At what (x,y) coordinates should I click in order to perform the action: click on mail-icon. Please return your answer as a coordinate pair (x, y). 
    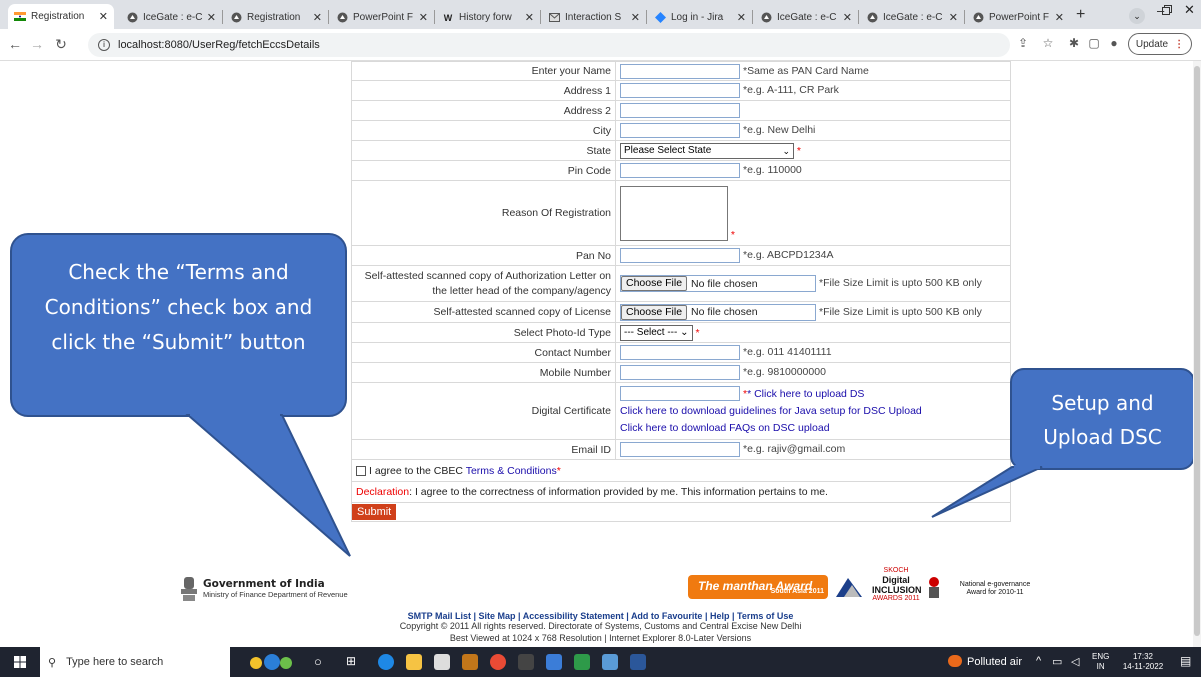
    Looking at the image, I should click on (554, 18).